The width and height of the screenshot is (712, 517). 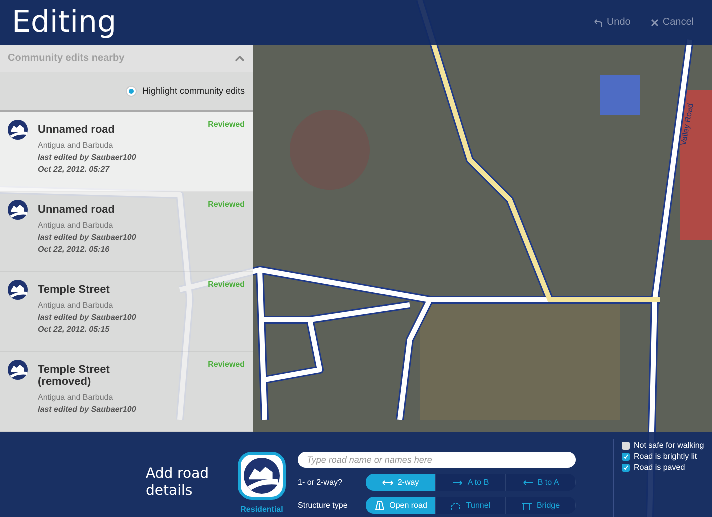 I want to click on road-type-button, so click(x=262, y=476).